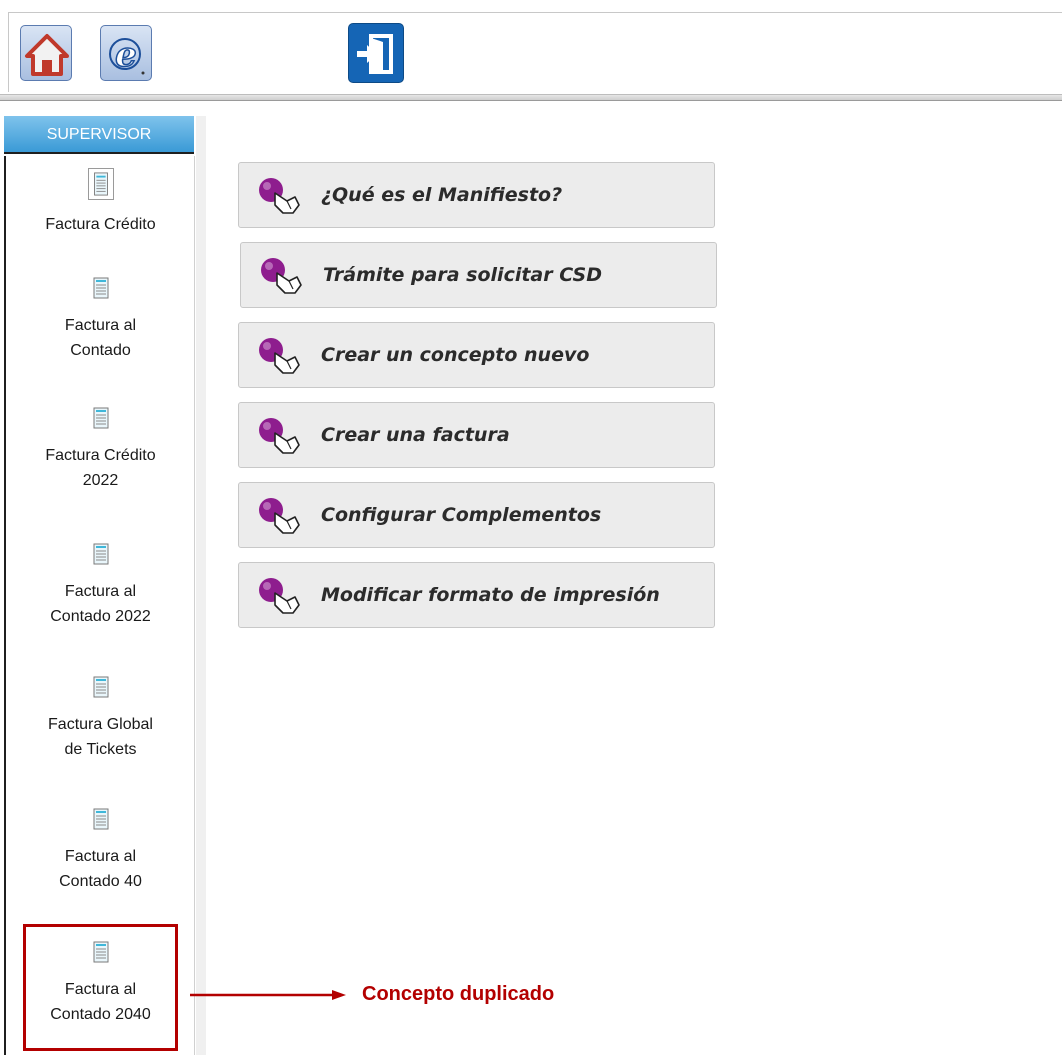 Image resolution: width=1062 pixels, height=1055 pixels. I want to click on annotation-arrow, so click(268, 995).